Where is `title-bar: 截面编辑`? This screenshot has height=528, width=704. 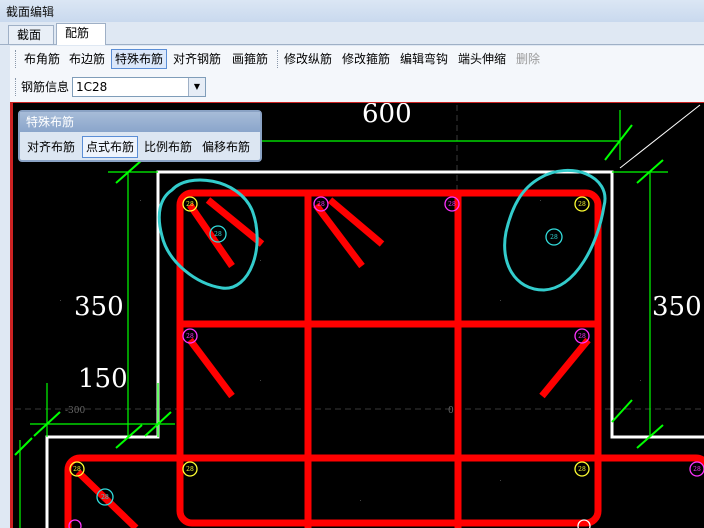
title-bar: 截面编辑 is located at coordinates (352, 11).